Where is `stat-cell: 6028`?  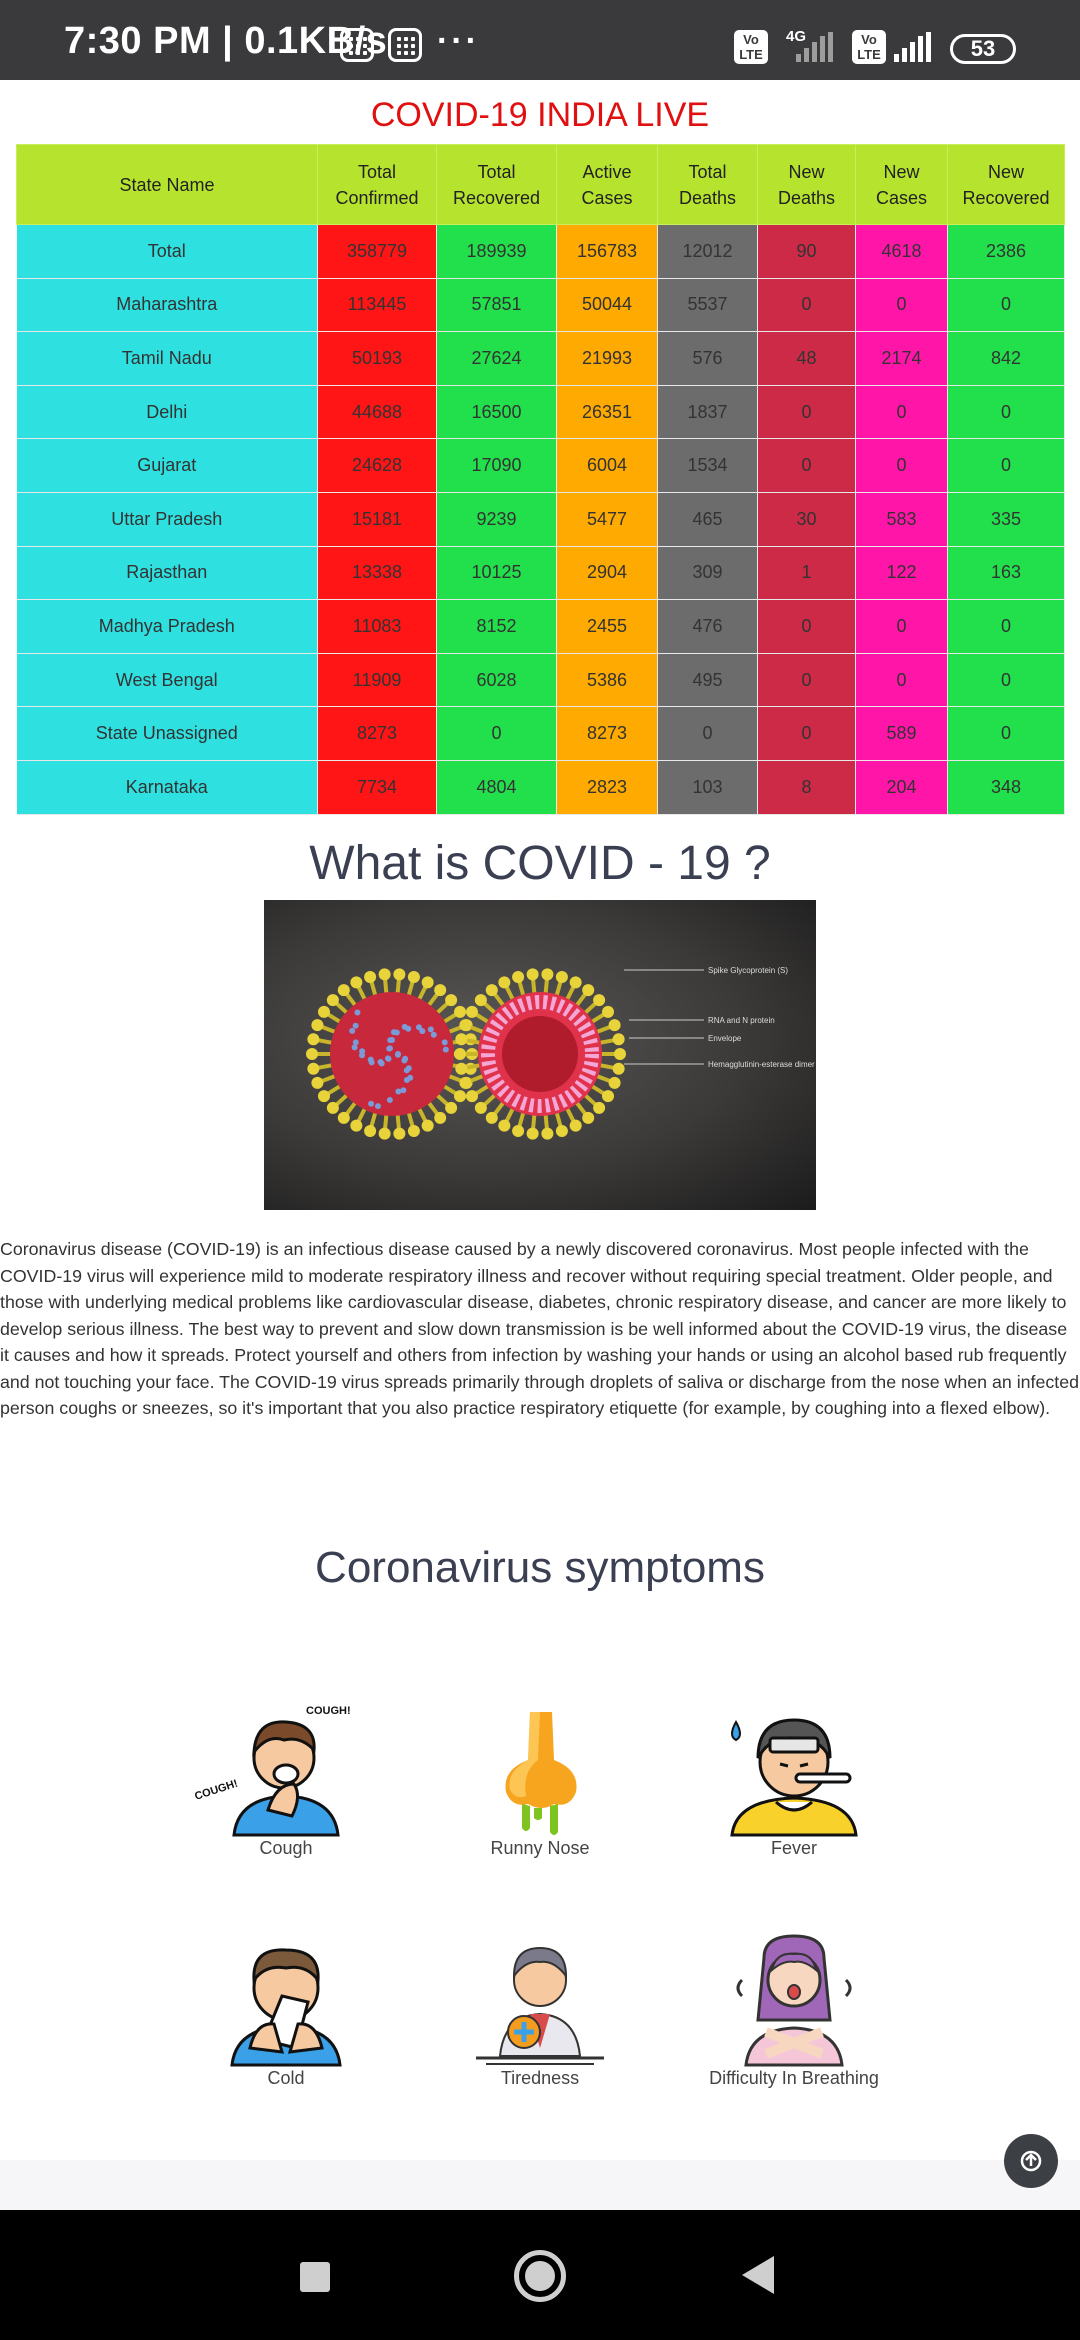
stat-cell: 6028 is located at coordinates (496, 680).